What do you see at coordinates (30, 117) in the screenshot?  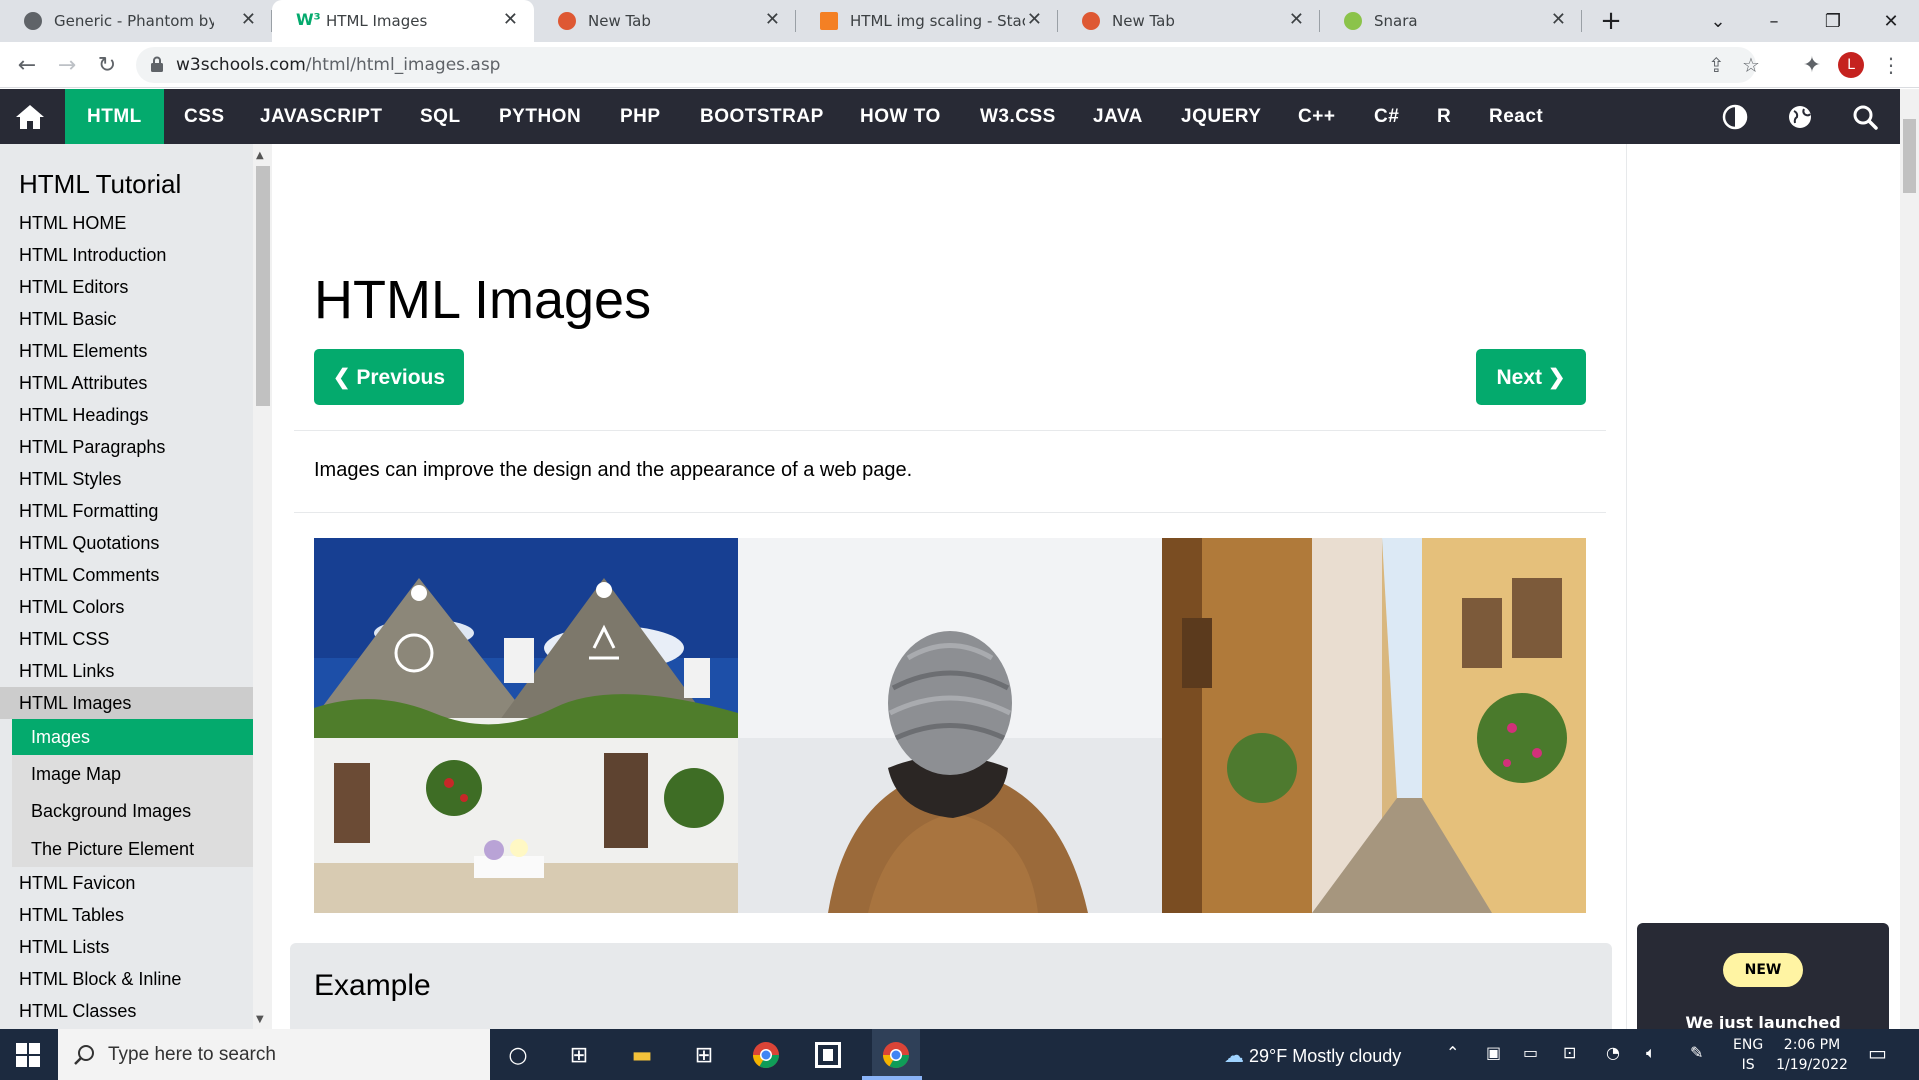 I see `home-icon` at bounding box center [30, 117].